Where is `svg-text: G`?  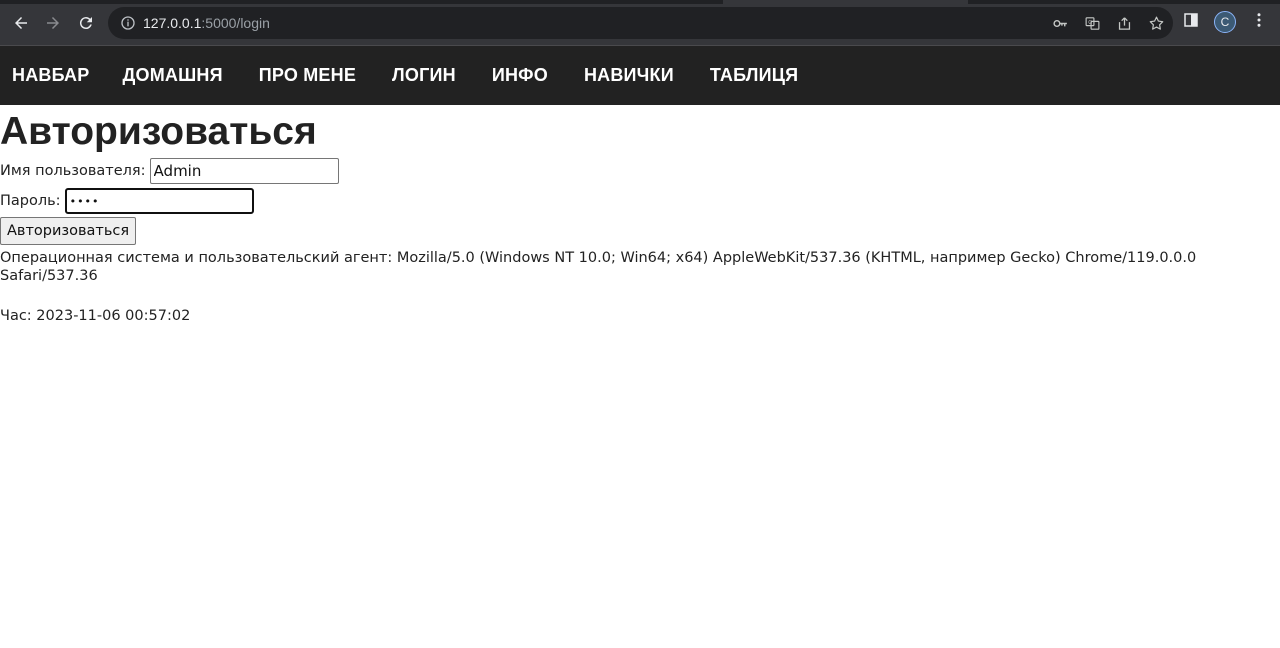 svg-text: G is located at coordinates (1090, 23).